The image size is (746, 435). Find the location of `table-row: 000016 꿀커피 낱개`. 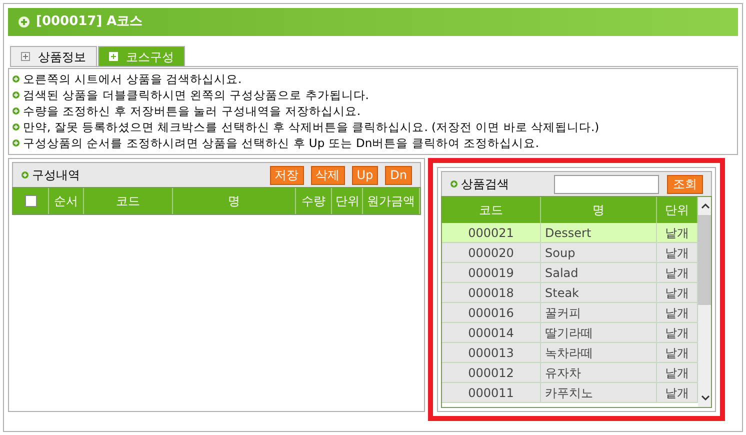

table-row: 000016 꿀커피 낱개 is located at coordinates (570, 313).